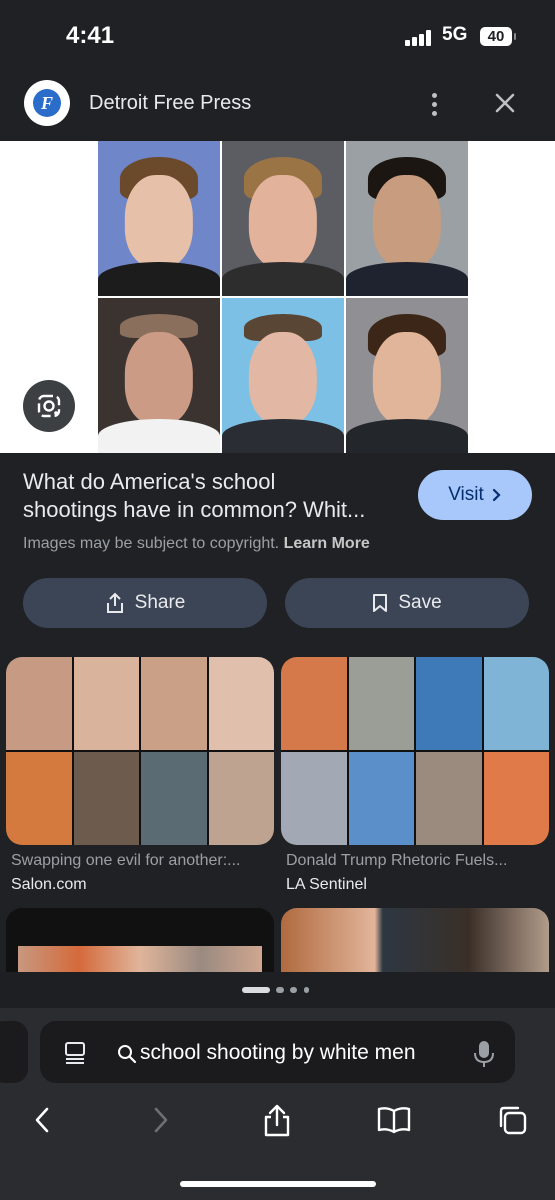  I want to click on image-title-line: What do America's school, so click(149, 481).